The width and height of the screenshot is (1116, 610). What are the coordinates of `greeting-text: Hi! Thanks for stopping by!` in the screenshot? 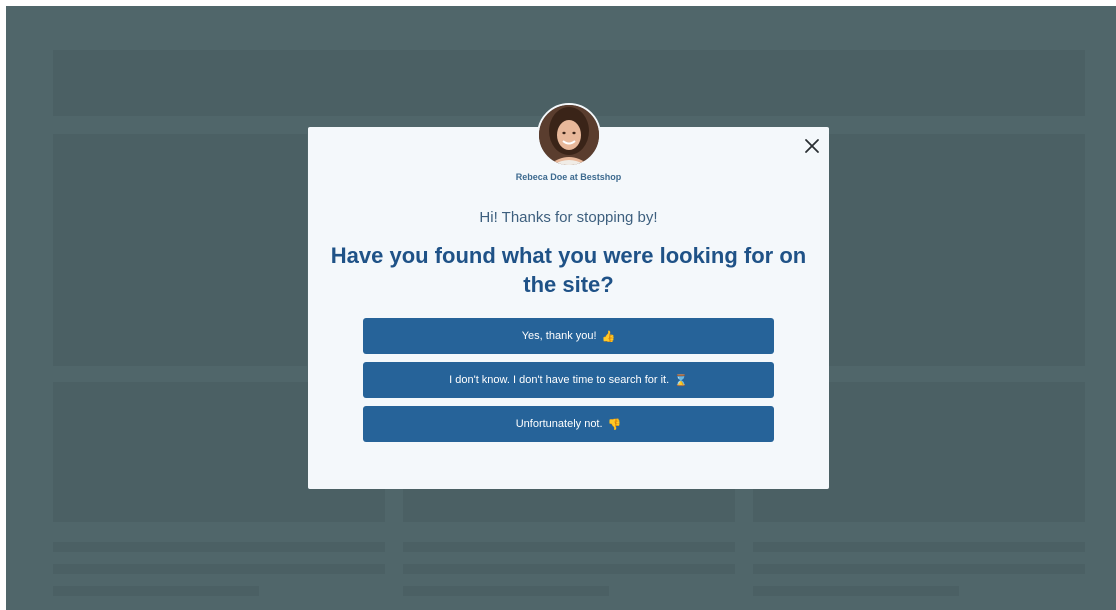 It's located at (568, 217).